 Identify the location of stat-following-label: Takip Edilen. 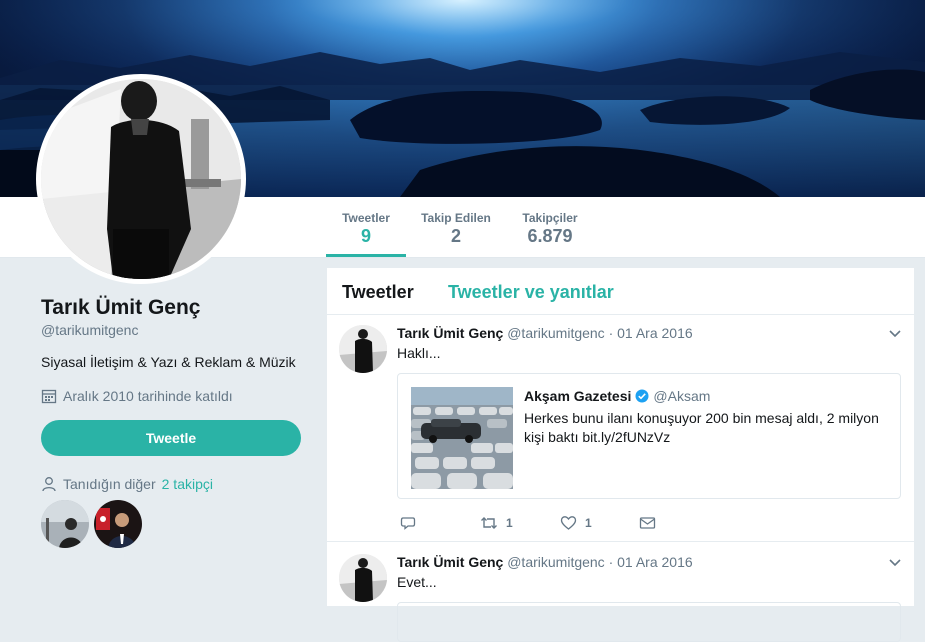
(456, 218).